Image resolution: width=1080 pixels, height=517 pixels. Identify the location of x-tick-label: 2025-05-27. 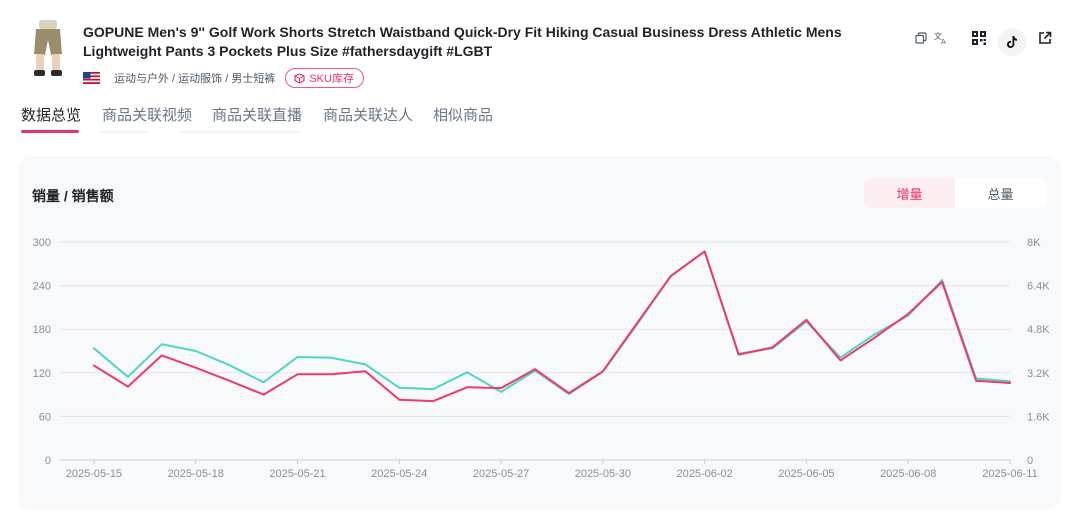
(501, 474).